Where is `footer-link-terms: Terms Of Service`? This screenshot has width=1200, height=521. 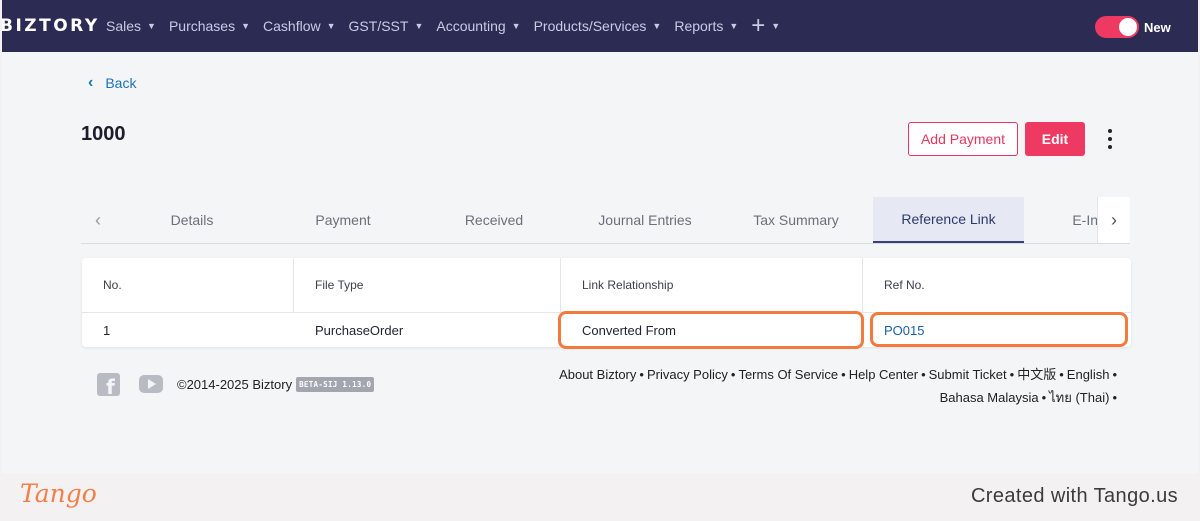 footer-link-terms: Terms Of Service is located at coordinates (788, 374).